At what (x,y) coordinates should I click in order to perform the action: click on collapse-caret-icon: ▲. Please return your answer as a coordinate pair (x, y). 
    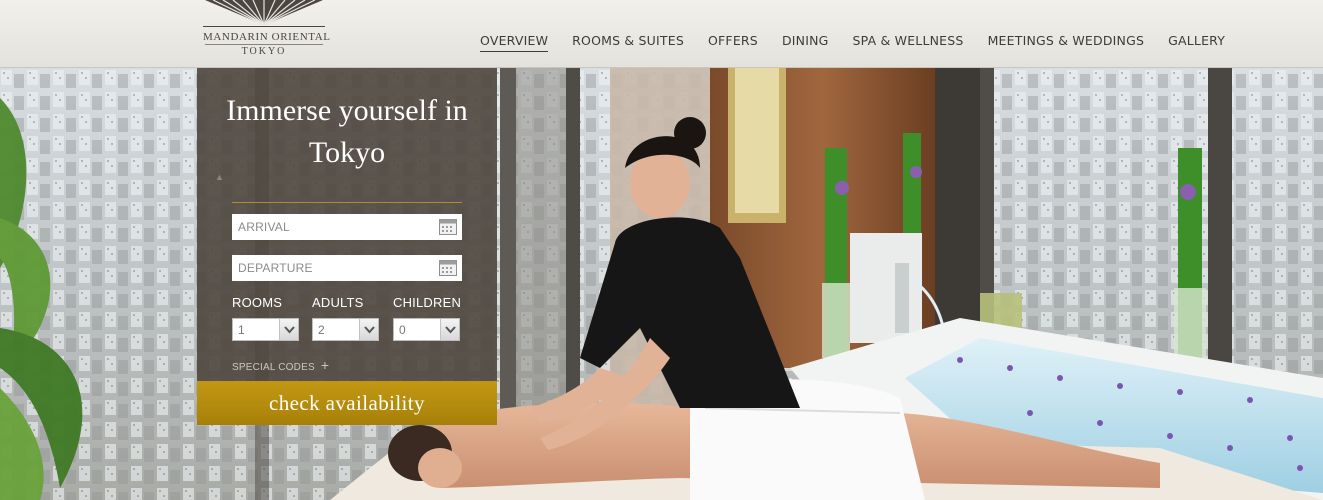
    Looking at the image, I should click on (219, 177).